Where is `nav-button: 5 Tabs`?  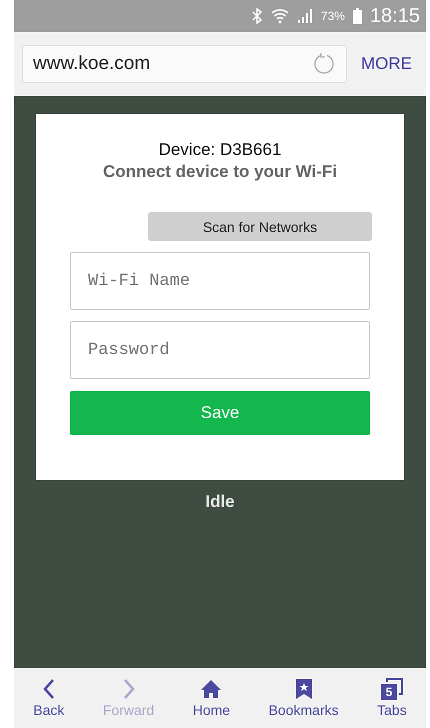 nav-button: 5 Tabs is located at coordinates (392, 698).